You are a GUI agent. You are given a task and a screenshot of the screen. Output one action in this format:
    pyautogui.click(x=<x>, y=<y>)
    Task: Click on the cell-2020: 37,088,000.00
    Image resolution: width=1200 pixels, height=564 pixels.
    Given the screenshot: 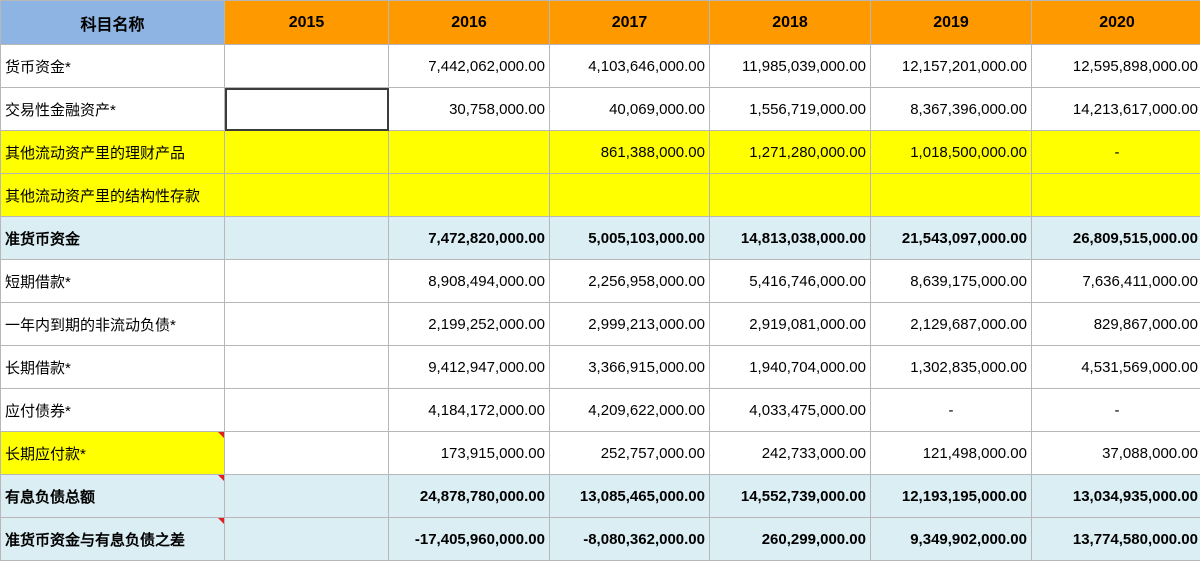 What is the action you would take?
    pyautogui.click(x=1115, y=453)
    